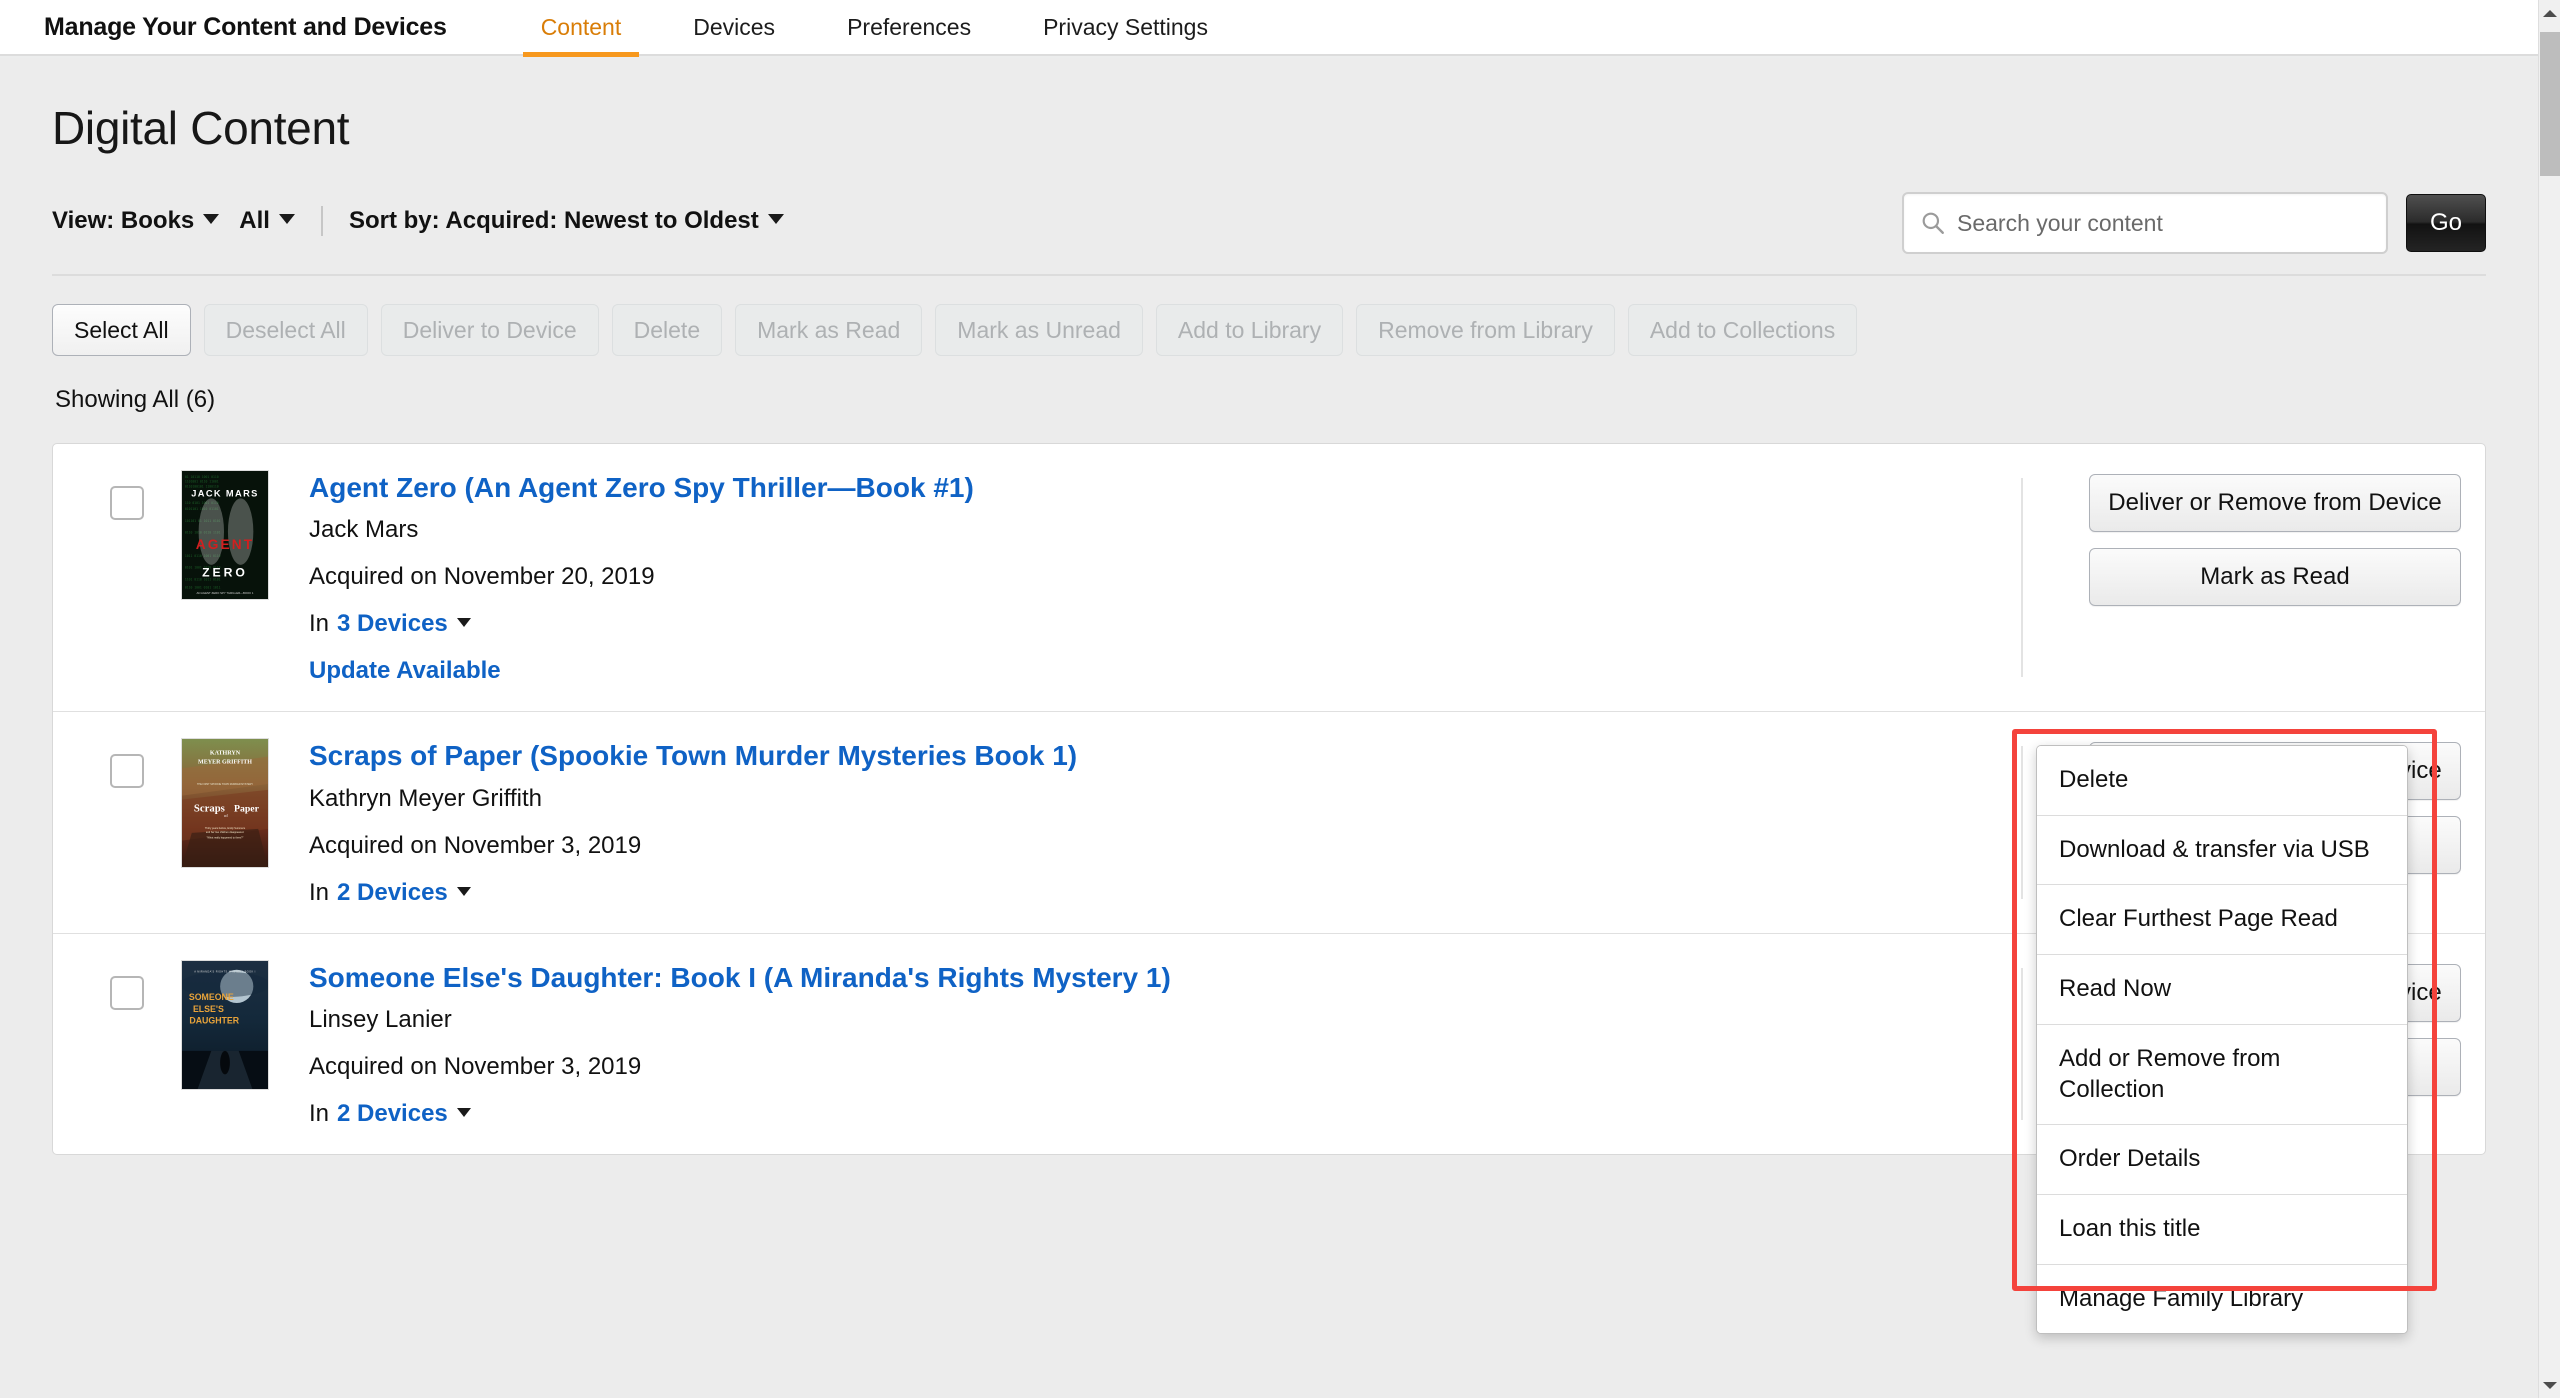  Describe the element at coordinates (2222, 919) in the screenshot. I see `menu-item-clear-furthest-page-read: Clear Furthest Page Read` at that location.